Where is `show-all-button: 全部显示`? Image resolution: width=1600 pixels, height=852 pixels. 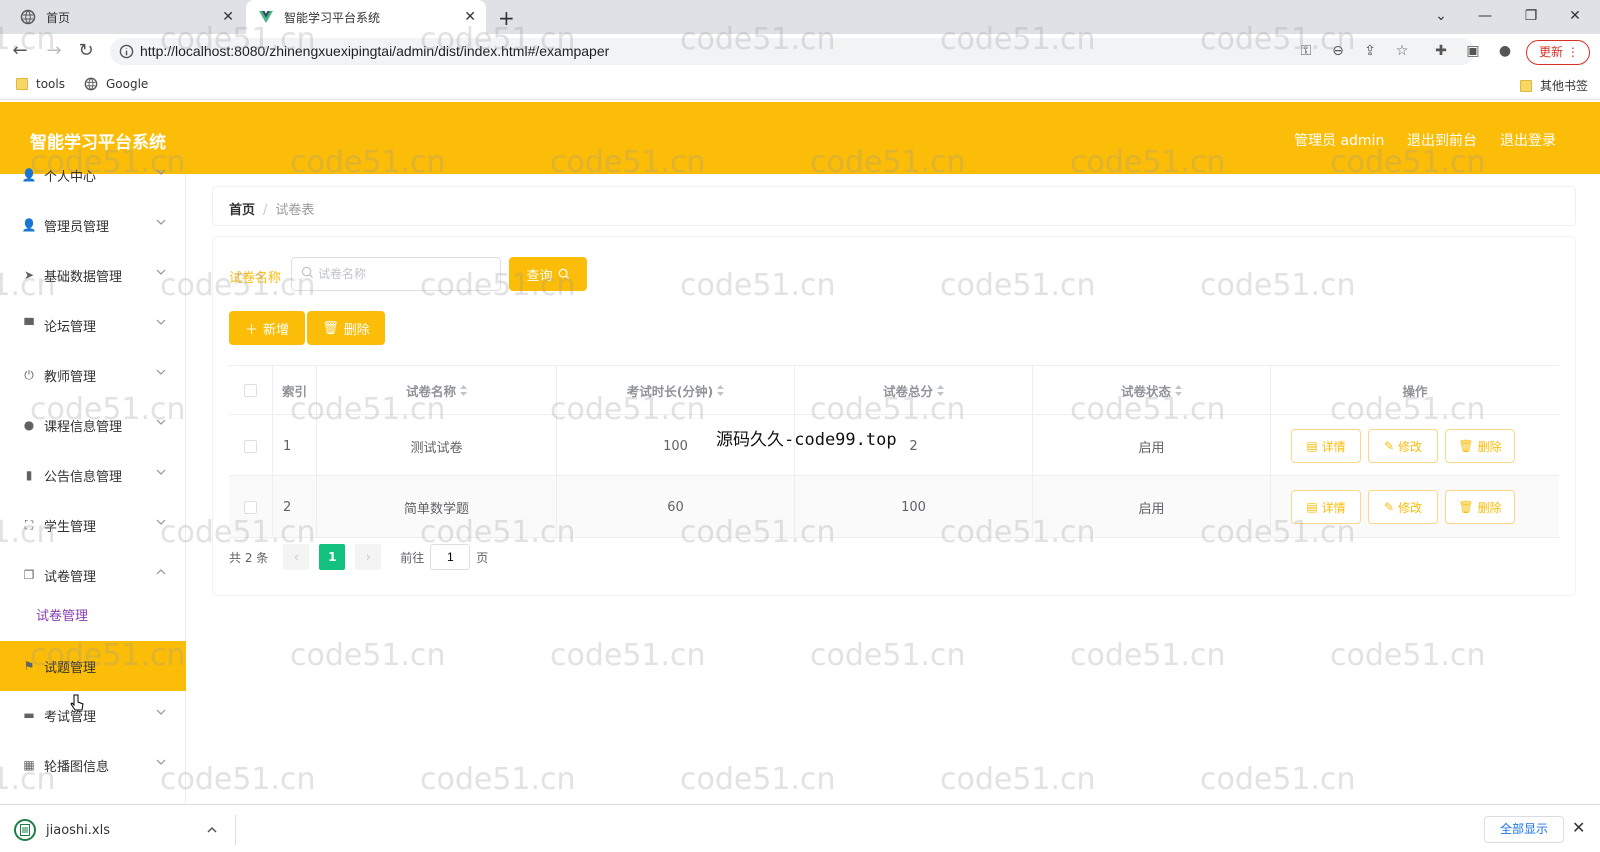 show-all-button: 全部显示 is located at coordinates (1524, 829).